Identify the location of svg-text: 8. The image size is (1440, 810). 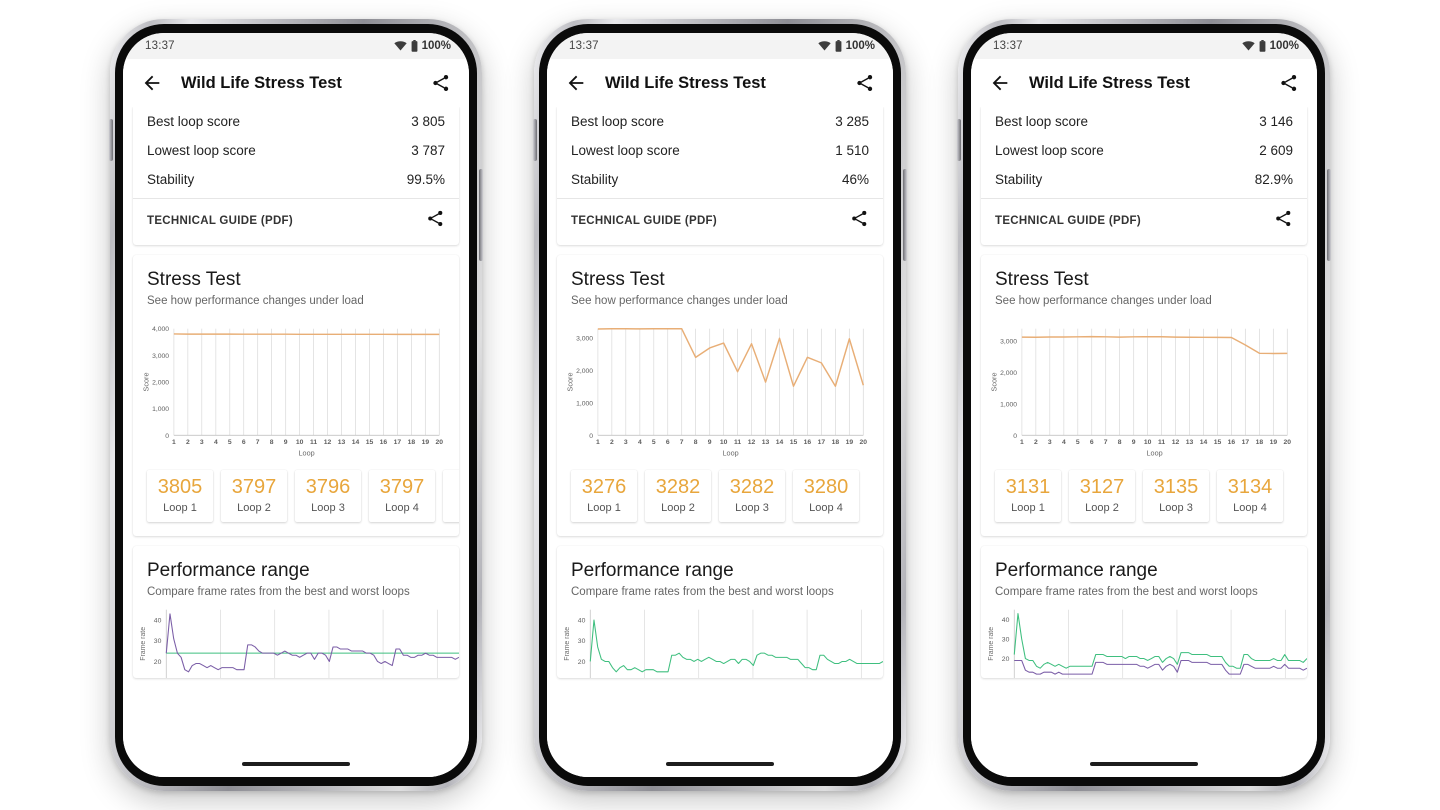
(272, 442).